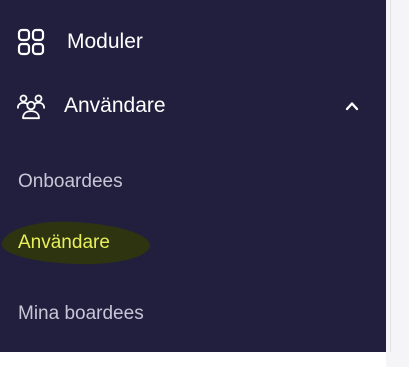  Describe the element at coordinates (115, 105) in the screenshot. I see `sidebar-item-label: Användare` at that location.